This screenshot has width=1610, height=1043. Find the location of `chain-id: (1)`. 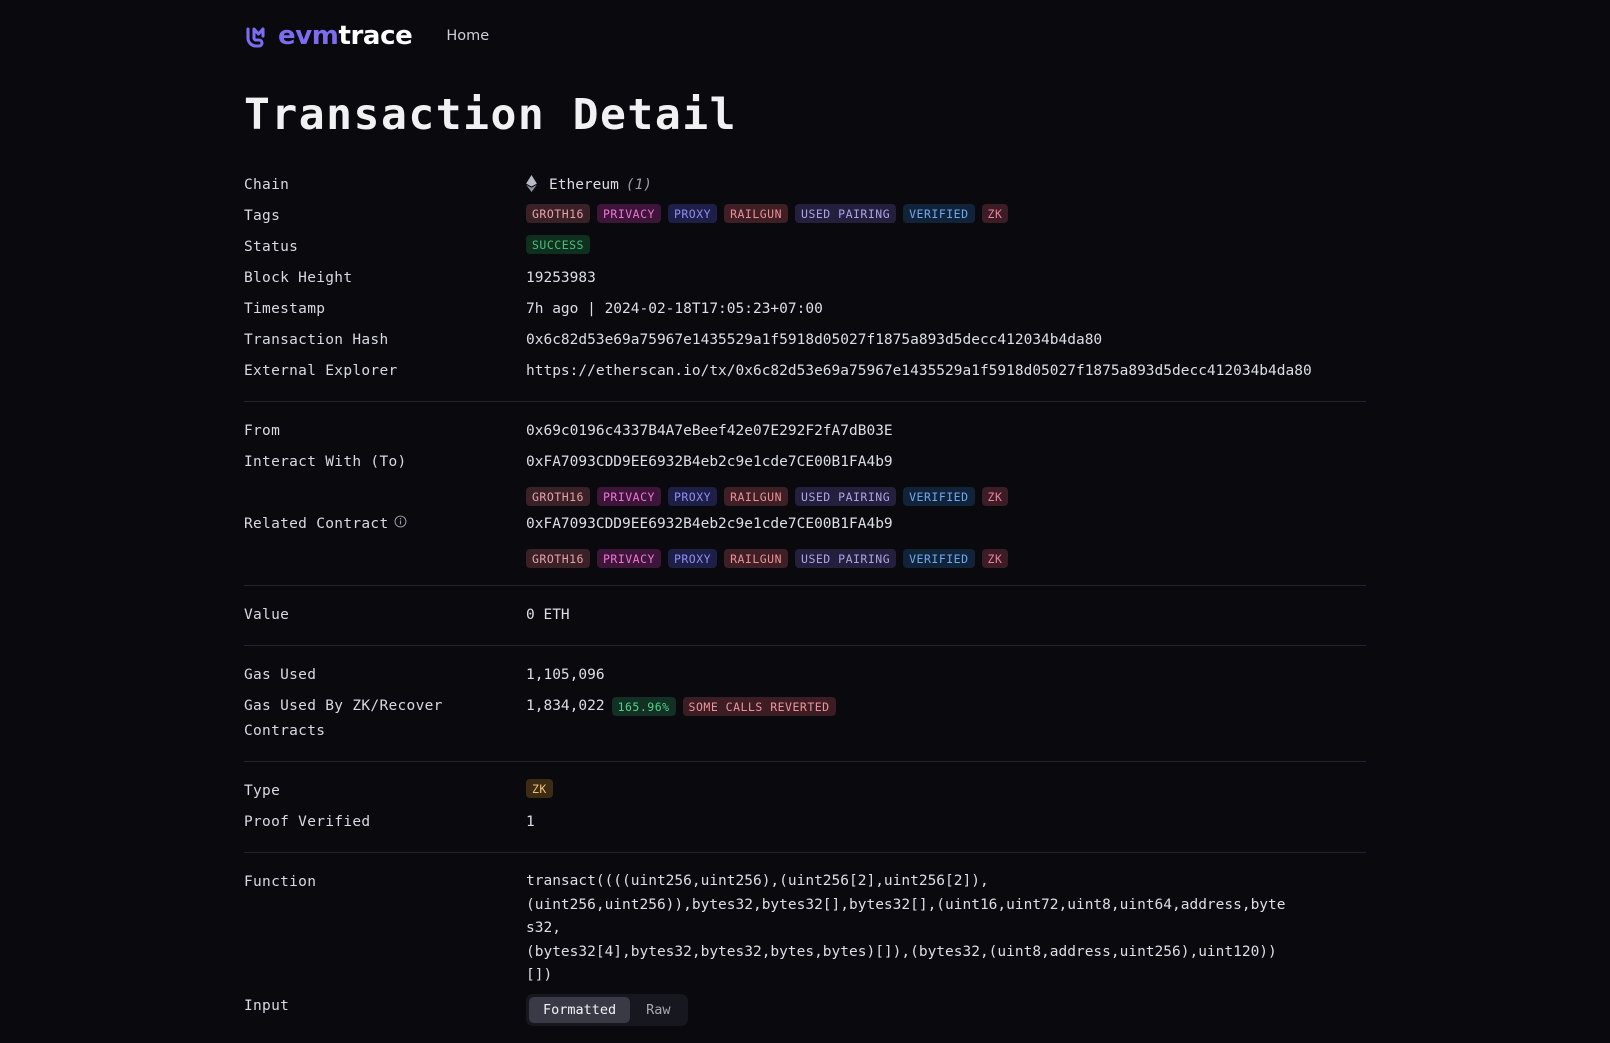

chain-id: (1) is located at coordinates (639, 185).